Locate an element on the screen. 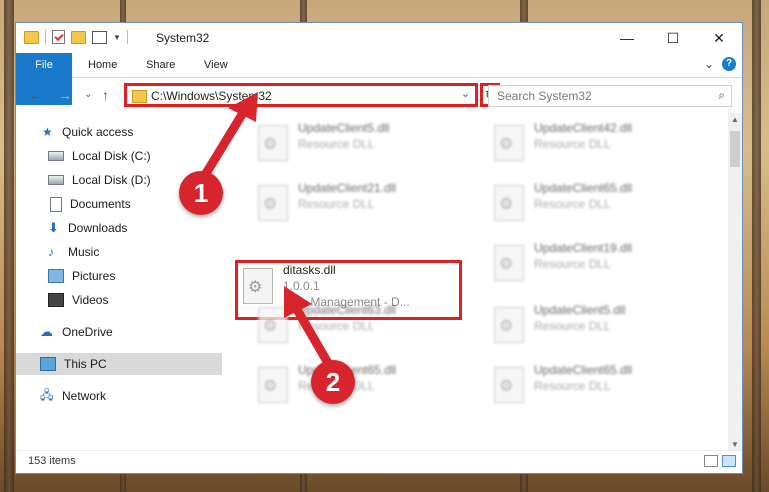 The width and height of the screenshot is (769, 492). scroll-up-arrow-icon: ▲ is located at coordinates (735, 119).